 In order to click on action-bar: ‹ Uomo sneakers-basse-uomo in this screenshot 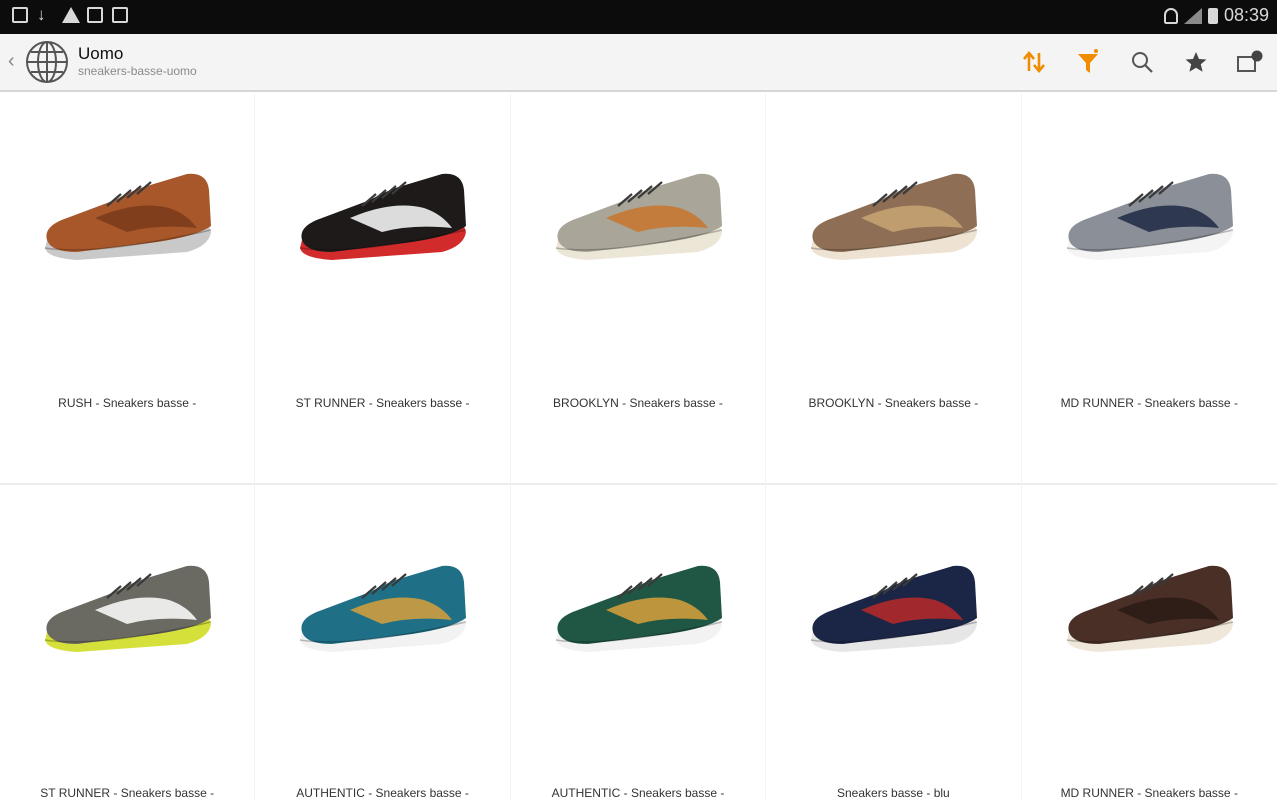, I will do `click(638, 63)`.